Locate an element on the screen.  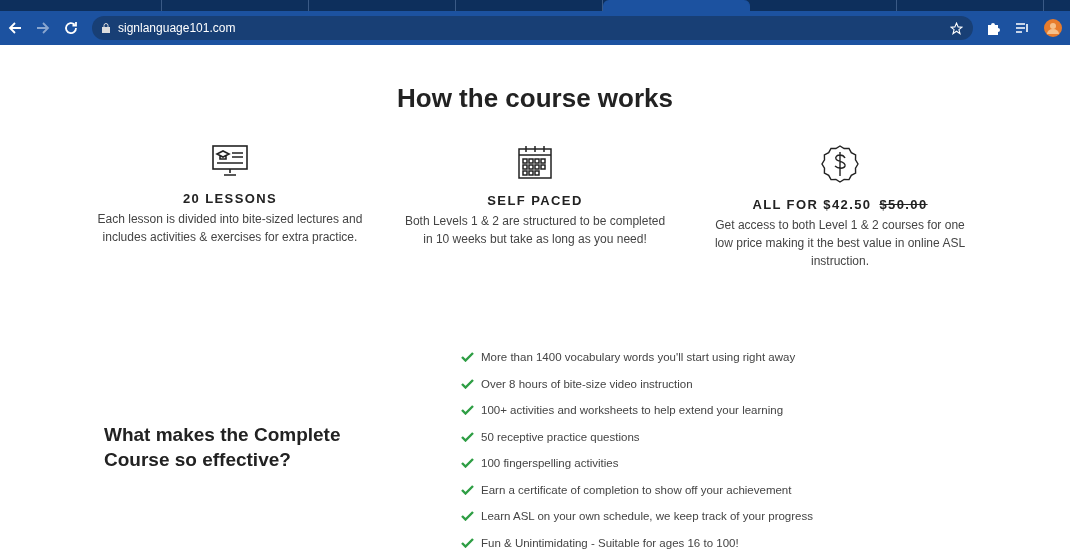
reload-icon is located at coordinates (71, 28).